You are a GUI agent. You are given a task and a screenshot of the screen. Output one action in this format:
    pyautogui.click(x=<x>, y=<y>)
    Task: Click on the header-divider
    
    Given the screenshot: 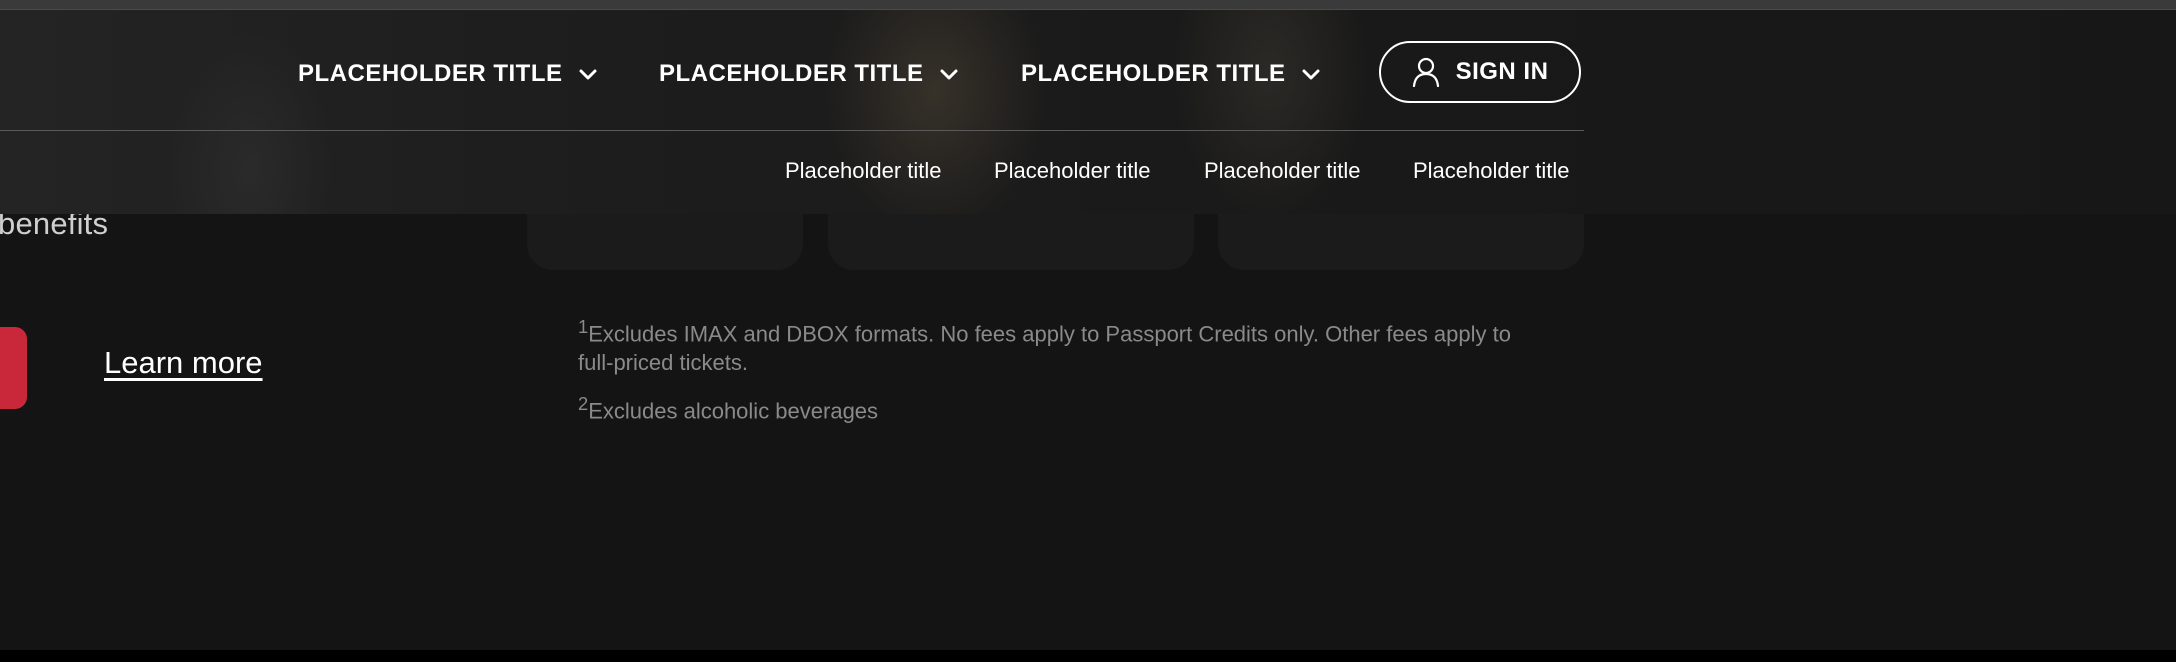 What is the action you would take?
    pyautogui.click(x=792, y=130)
    